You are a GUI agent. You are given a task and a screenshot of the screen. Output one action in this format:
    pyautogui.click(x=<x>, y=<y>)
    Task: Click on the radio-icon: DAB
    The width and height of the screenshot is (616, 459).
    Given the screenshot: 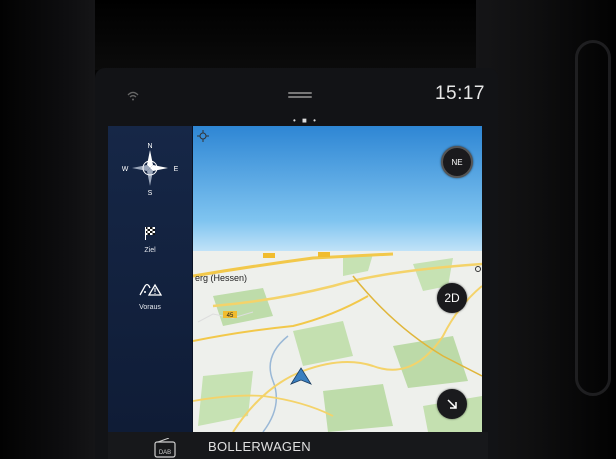 What is the action you would take?
    pyautogui.click(x=165, y=448)
    